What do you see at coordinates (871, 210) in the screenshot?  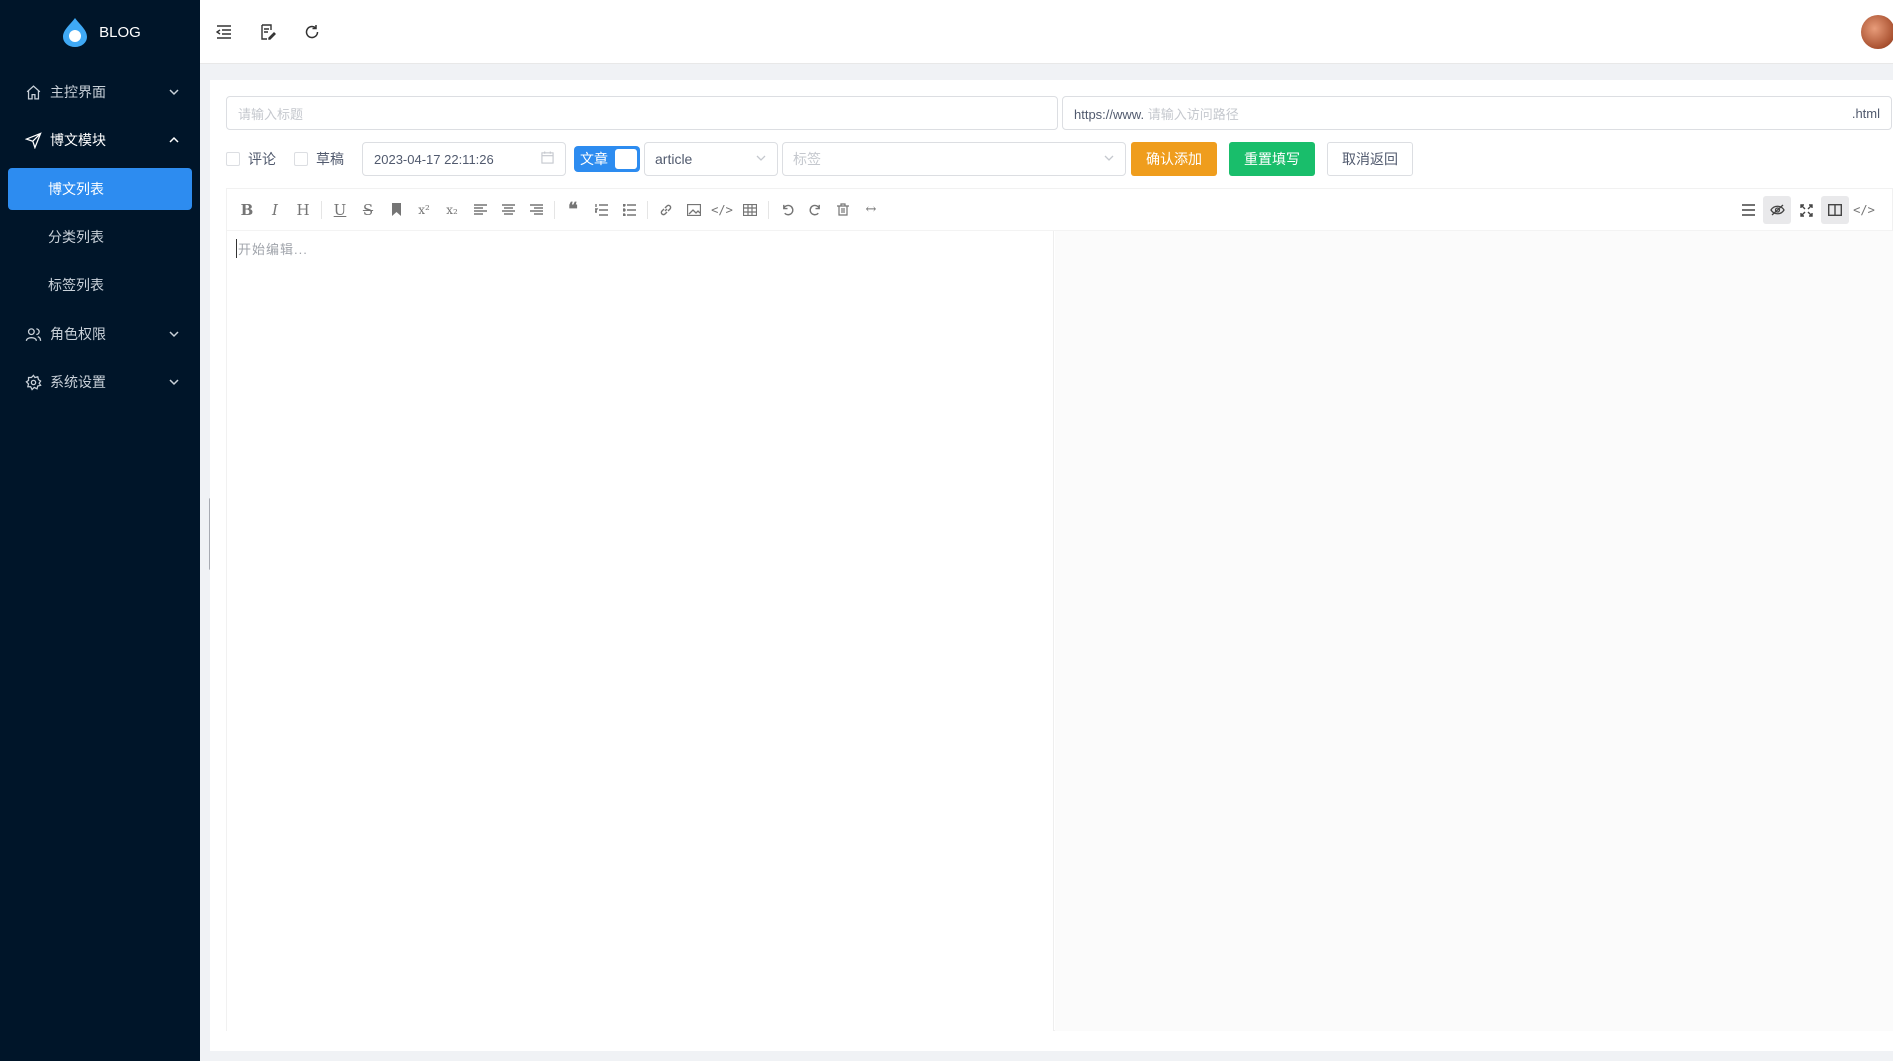 I see `html-toggle-icon: ↔` at bounding box center [871, 210].